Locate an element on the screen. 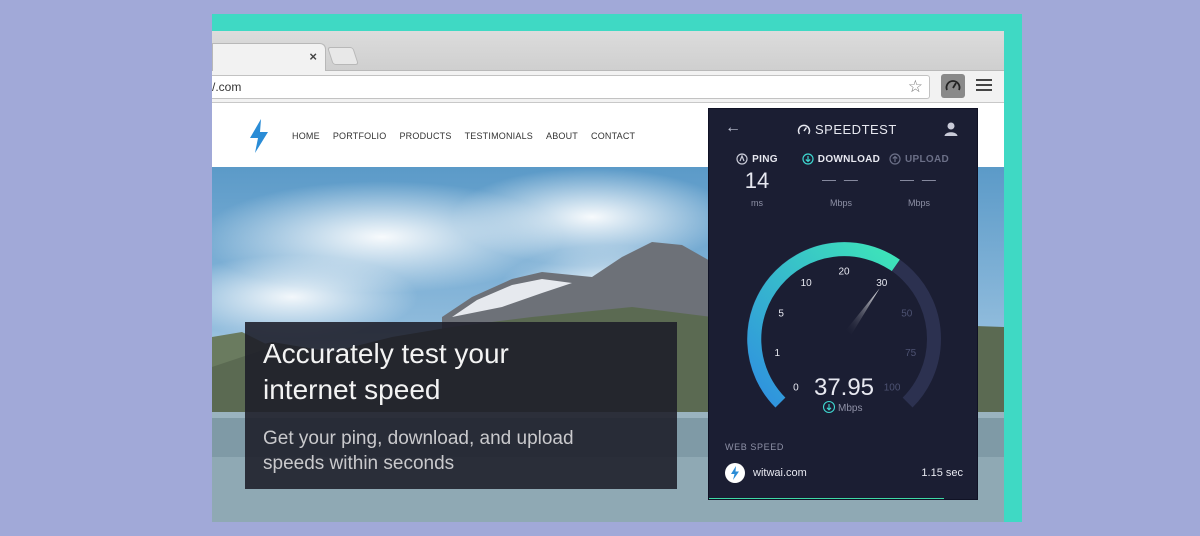 This screenshot has height=536, width=1200. hero-title: Accurately test your internet speed is located at coordinates (386, 371).